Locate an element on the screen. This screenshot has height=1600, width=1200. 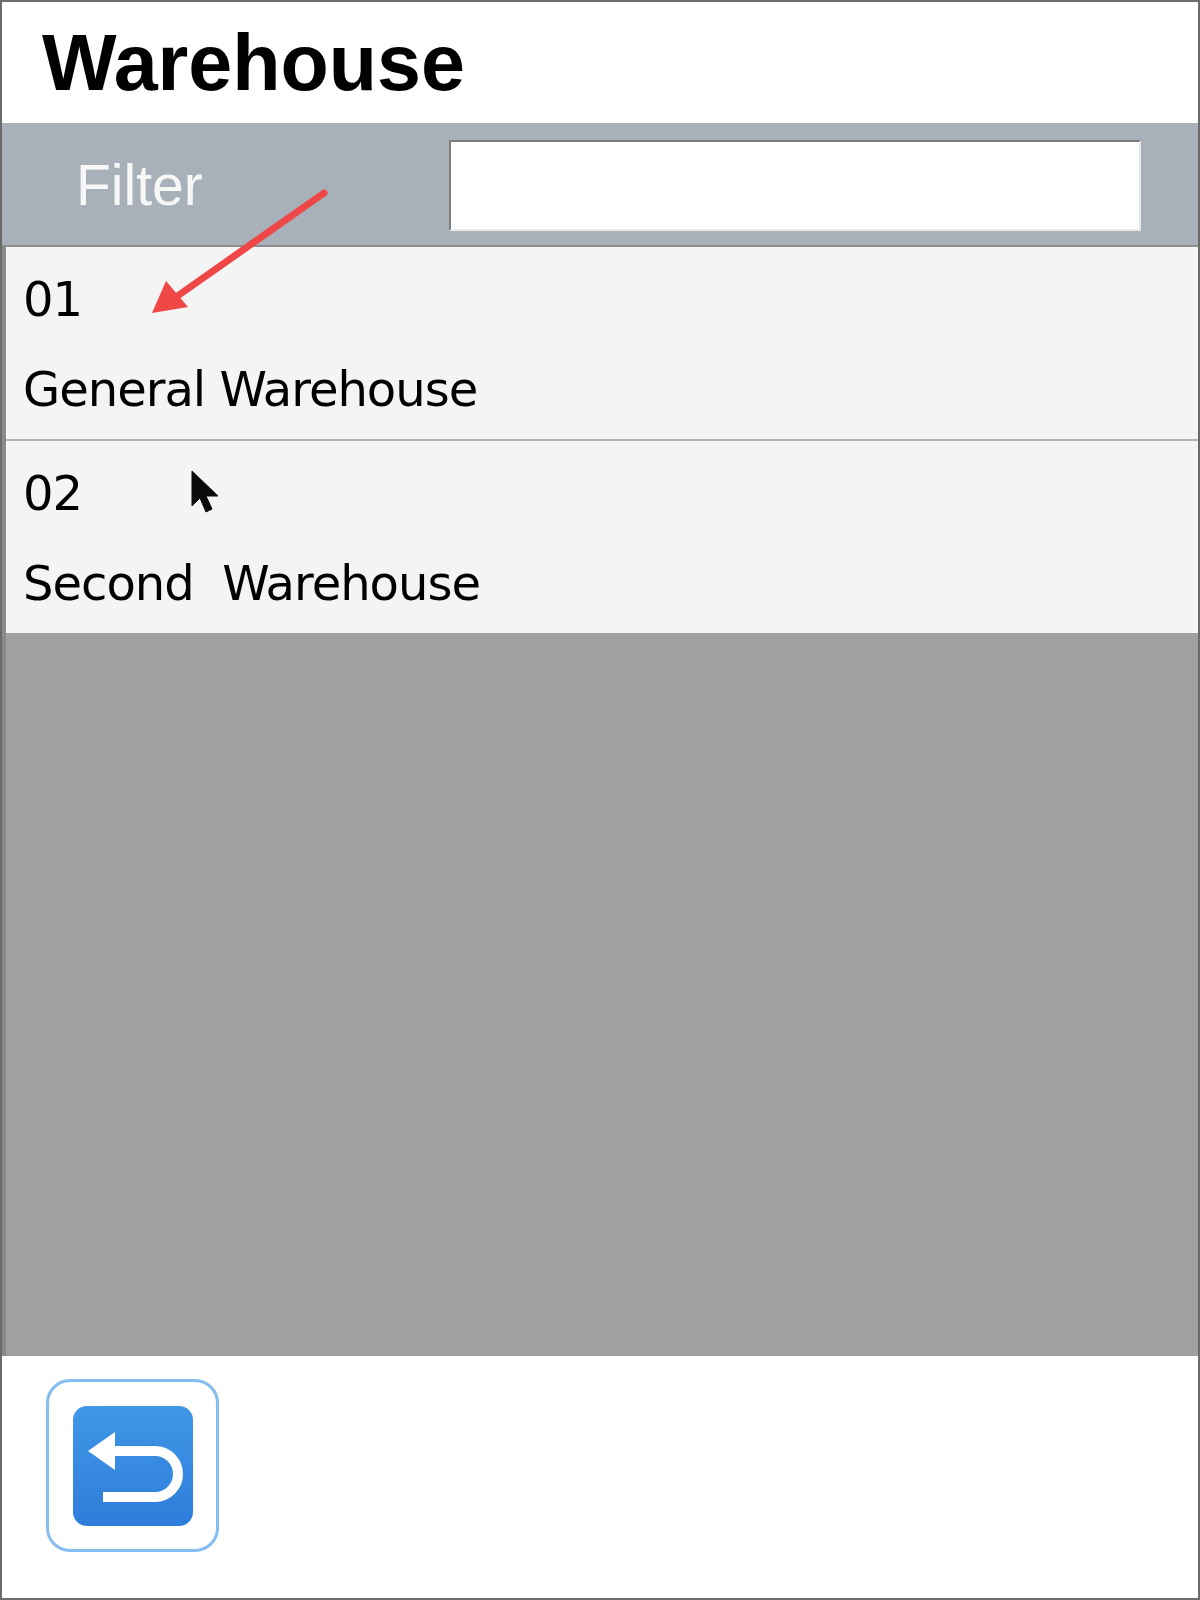
mouse-pointer-icon is located at coordinates (205, 492).